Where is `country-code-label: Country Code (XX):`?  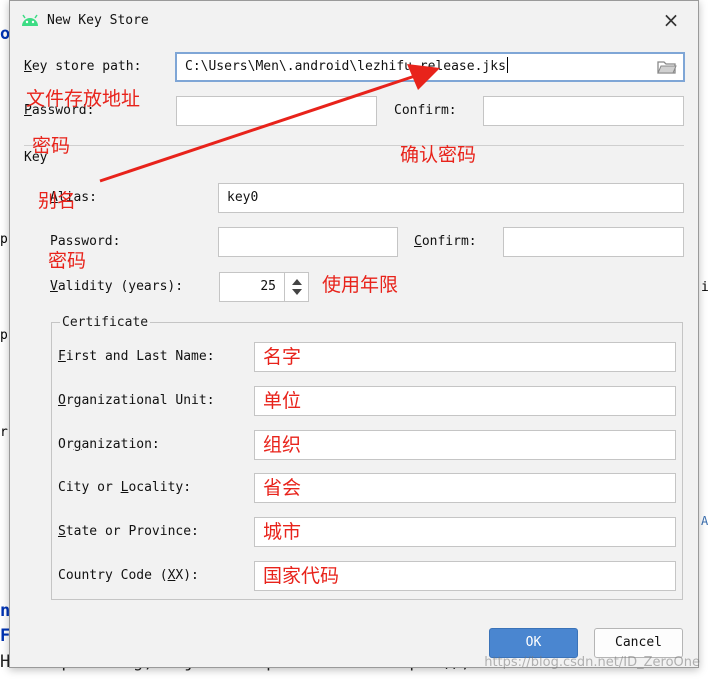
country-code-label: Country Code (XX): is located at coordinates (128, 575).